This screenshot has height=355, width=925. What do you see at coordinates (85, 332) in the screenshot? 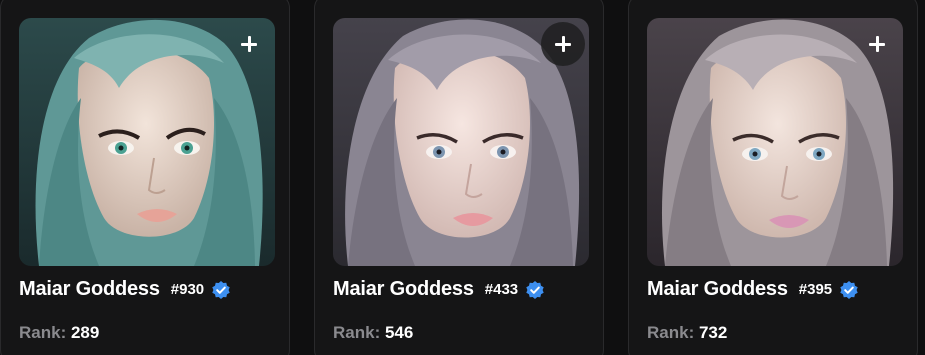
I see `rank-value: 289` at bounding box center [85, 332].